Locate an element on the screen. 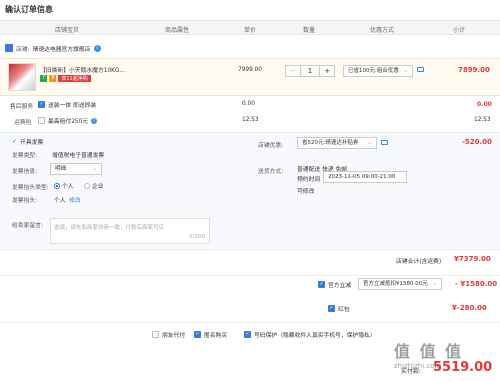 The width and height of the screenshot is (500, 382). friend-pay-label: 朋友代付 is located at coordinates (174, 336).